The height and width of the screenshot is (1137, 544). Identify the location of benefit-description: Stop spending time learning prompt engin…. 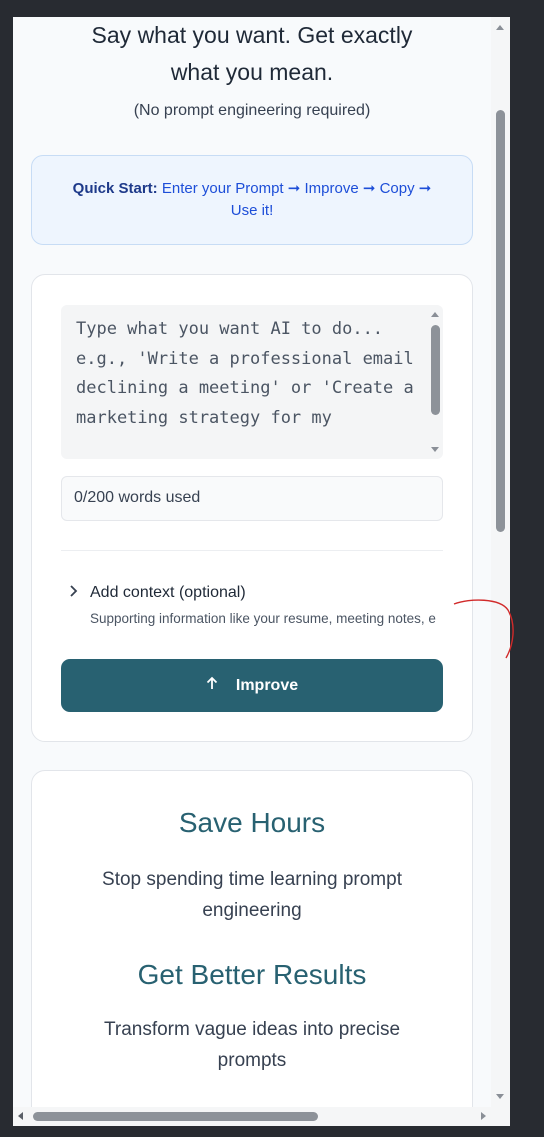
(252, 895).